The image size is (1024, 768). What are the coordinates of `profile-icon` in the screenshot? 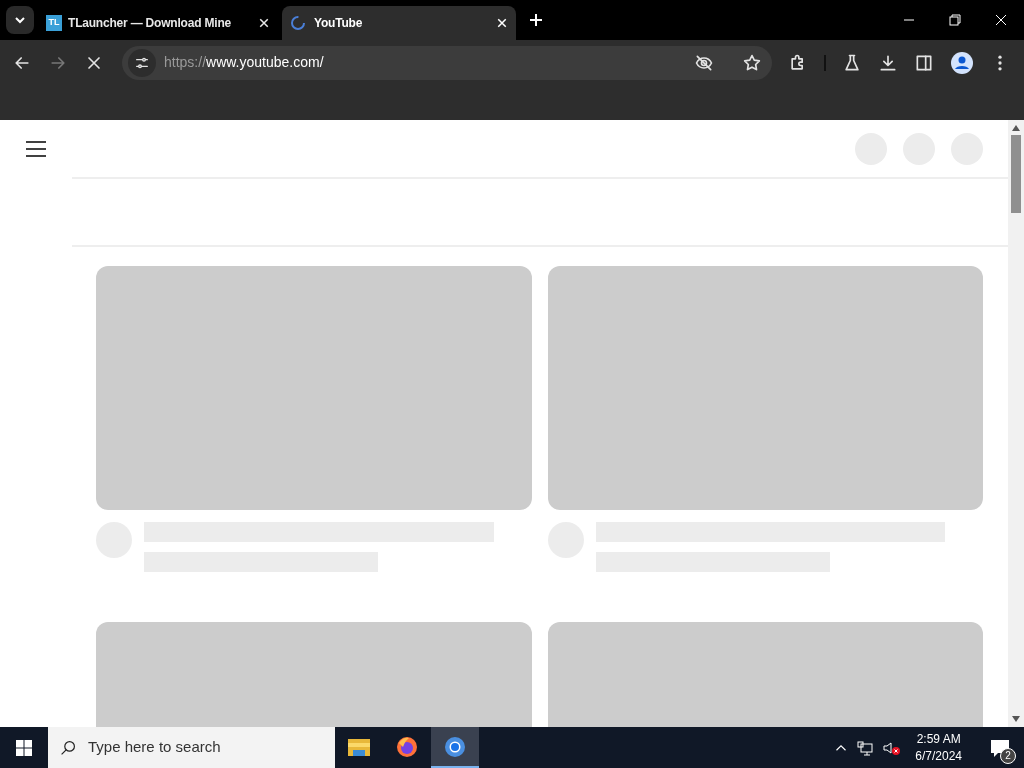 It's located at (962, 62).